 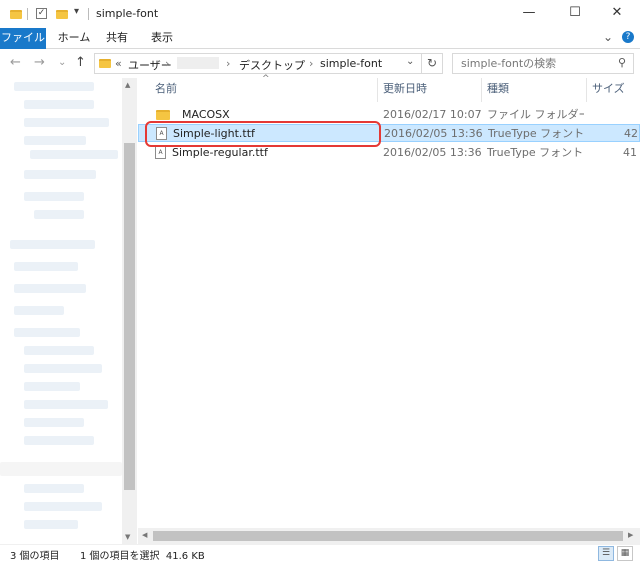 What do you see at coordinates (410, 61) in the screenshot?
I see `address-dropdown-icon: ⌄` at bounding box center [410, 61].